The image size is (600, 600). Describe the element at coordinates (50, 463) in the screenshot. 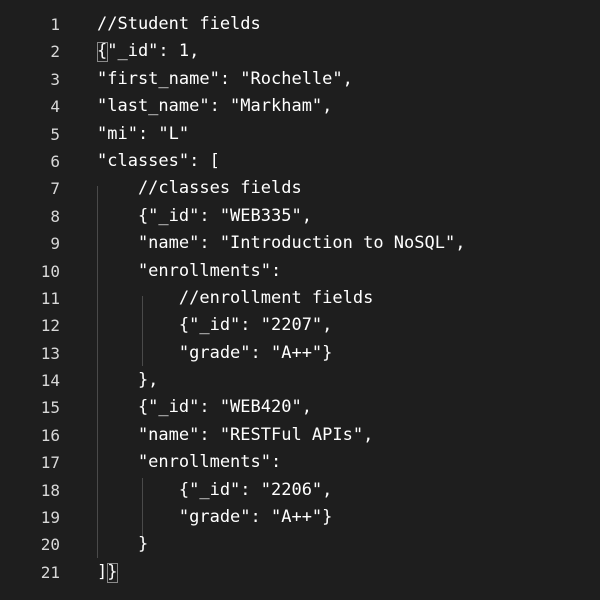

I see `line-number: 17` at that location.